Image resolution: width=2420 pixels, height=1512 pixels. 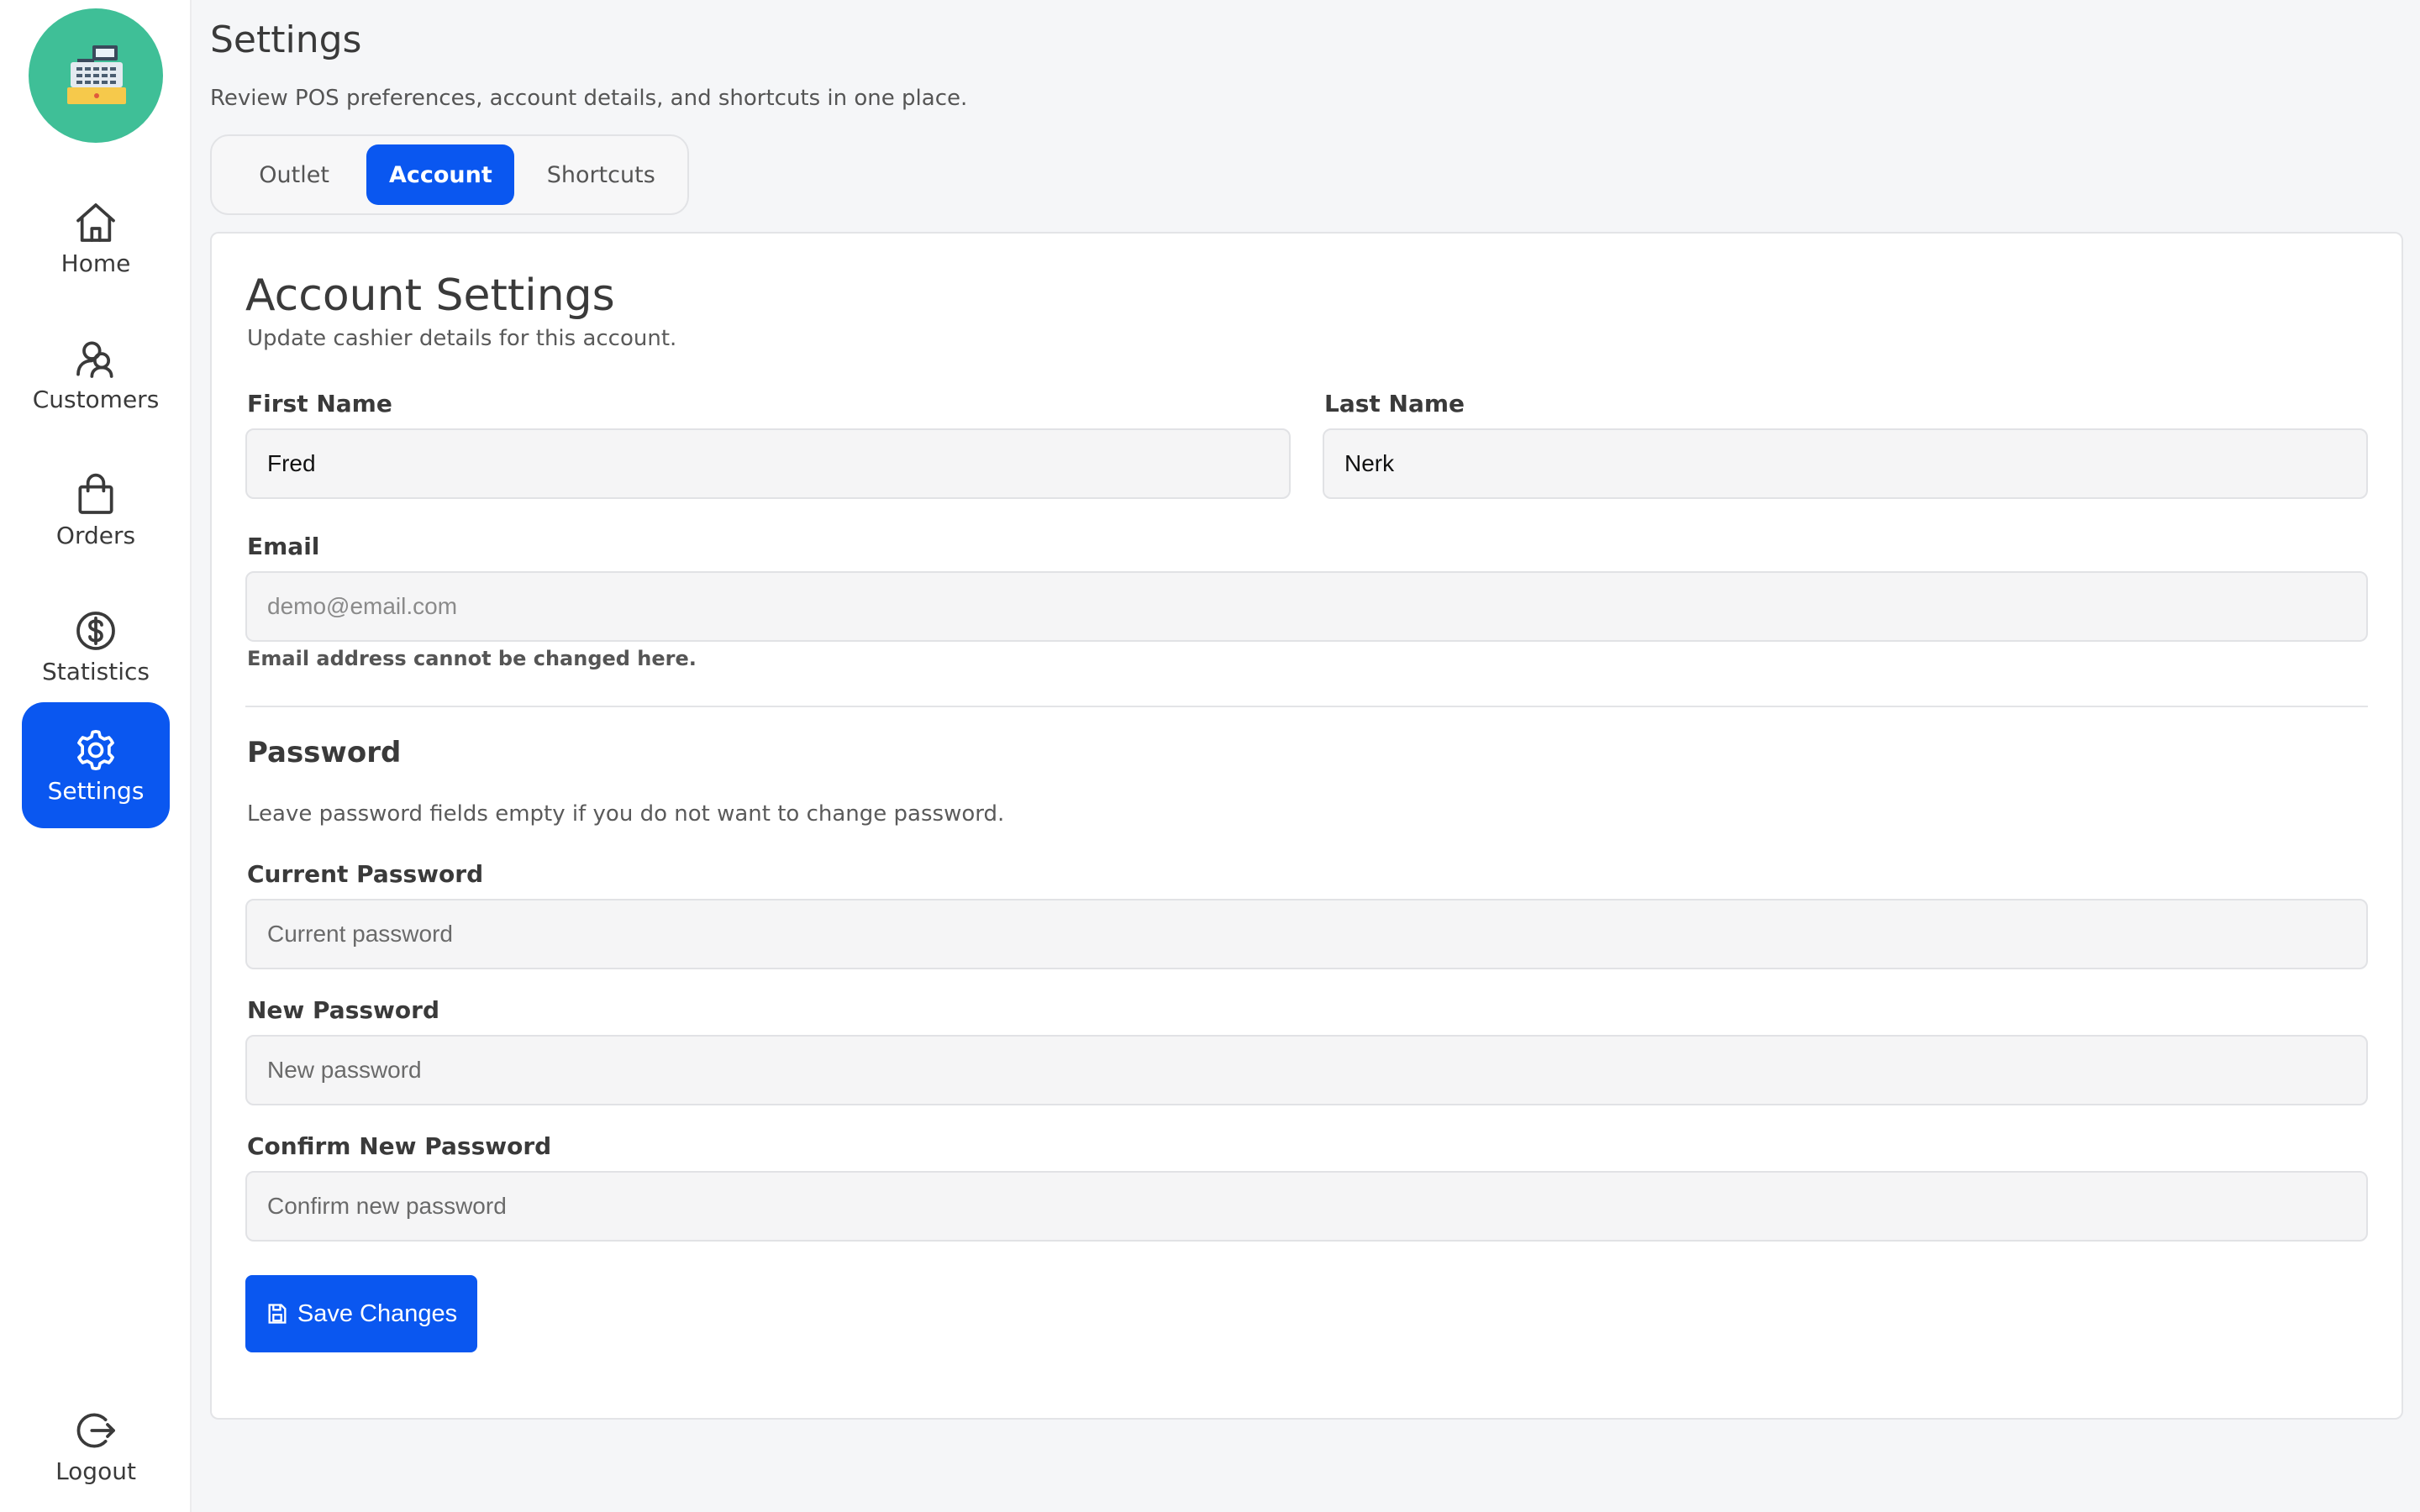 I want to click on card-title: Account Settings, so click(x=430, y=295).